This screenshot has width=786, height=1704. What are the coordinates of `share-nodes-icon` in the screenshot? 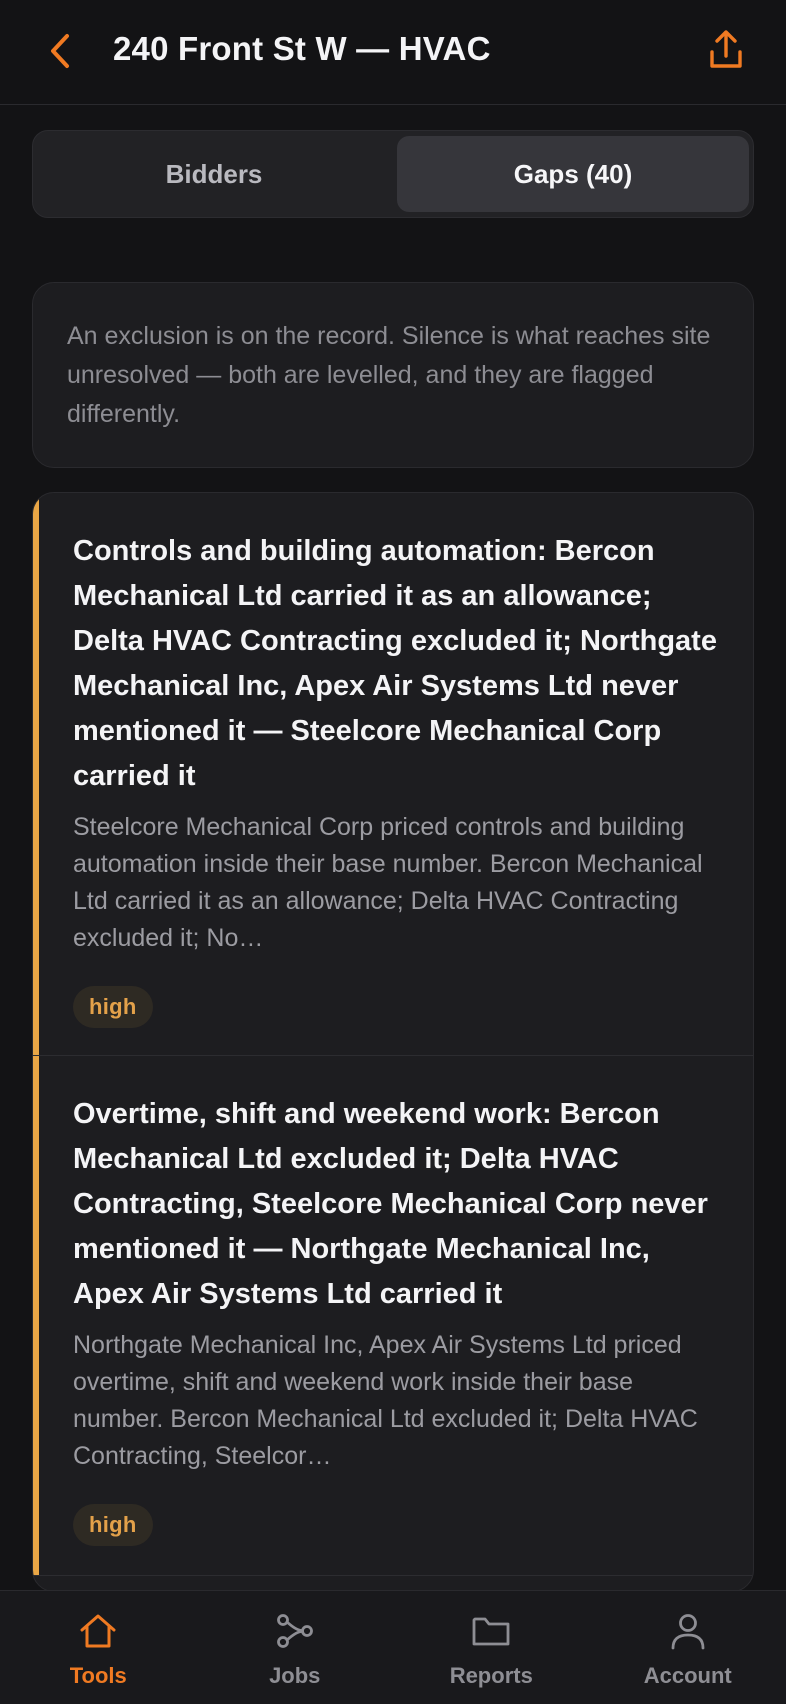 It's located at (295, 1631).